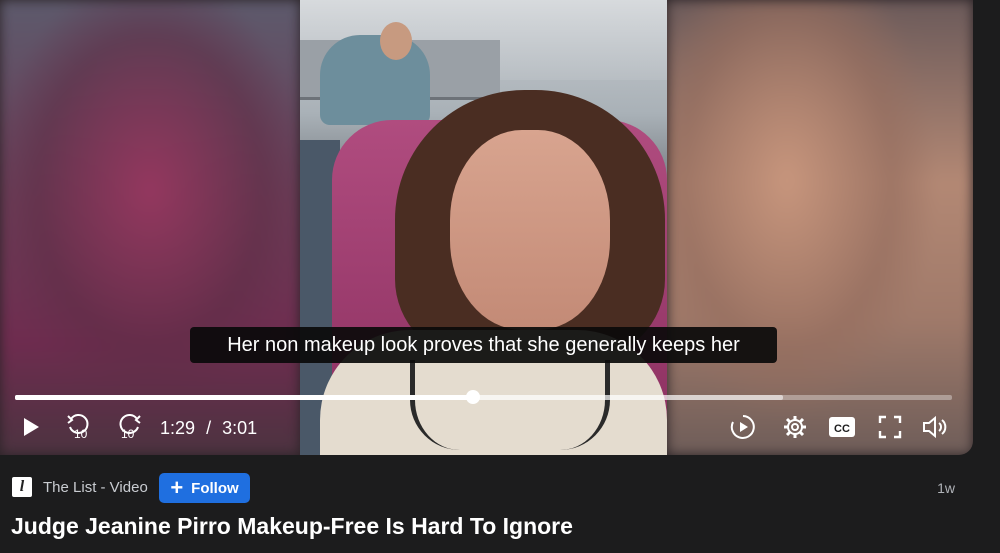 The image size is (1000, 553). I want to click on passenger-head, so click(396, 41).